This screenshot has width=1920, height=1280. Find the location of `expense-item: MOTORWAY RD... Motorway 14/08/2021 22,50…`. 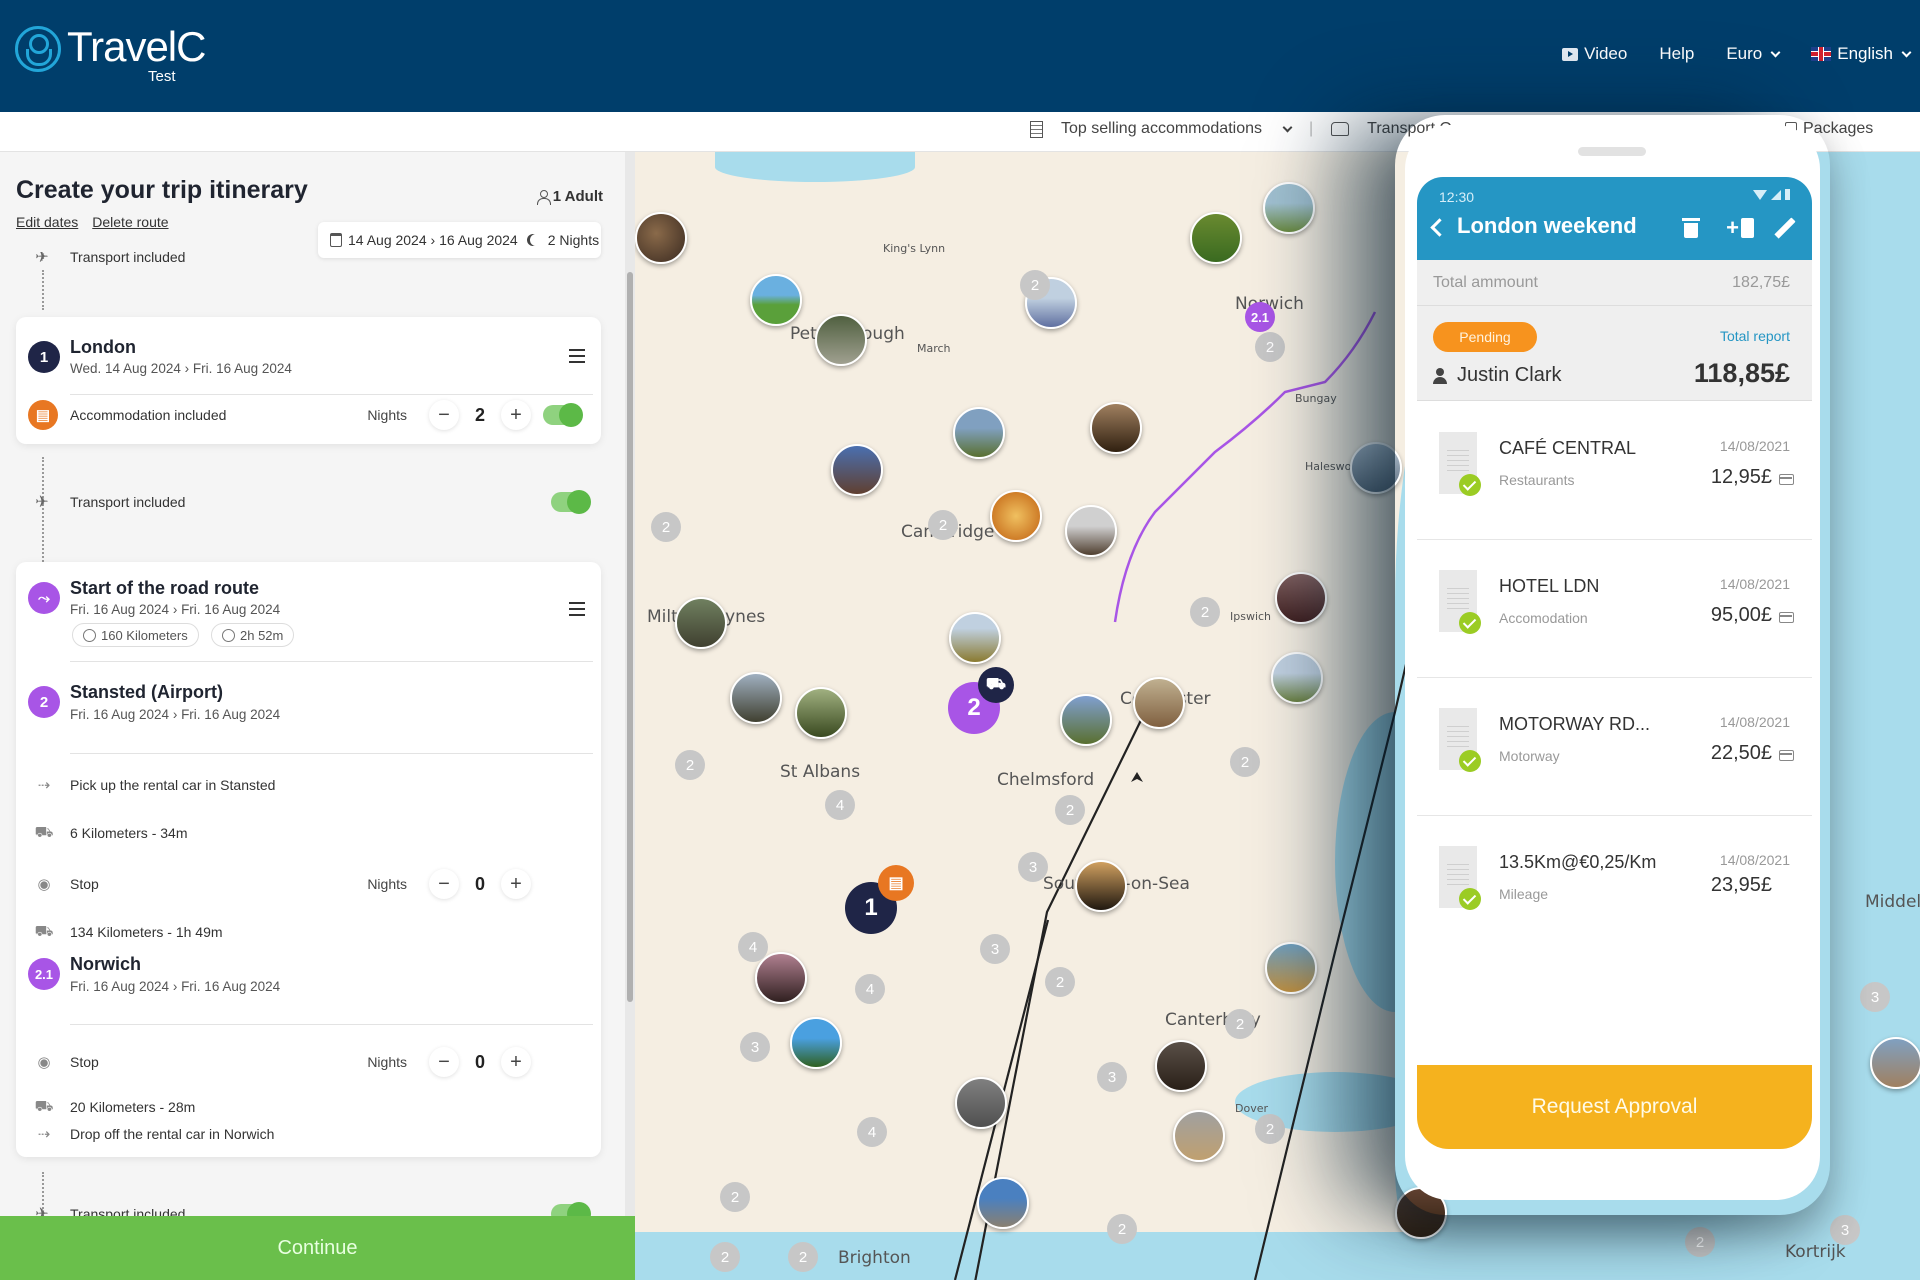

expense-item: MOTORWAY RD... Motorway 14/08/2021 22,50… is located at coordinates (1614, 747).